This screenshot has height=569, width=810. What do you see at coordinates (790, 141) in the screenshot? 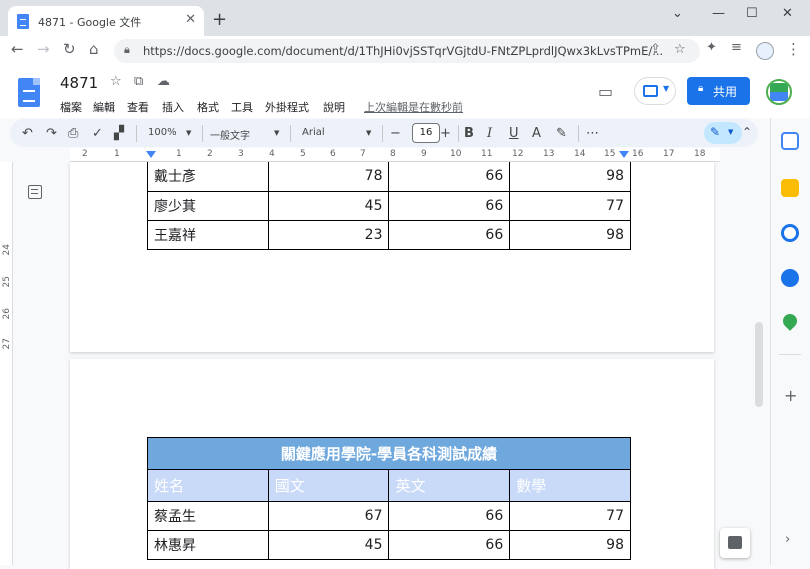
I see `calendar-icon` at bounding box center [790, 141].